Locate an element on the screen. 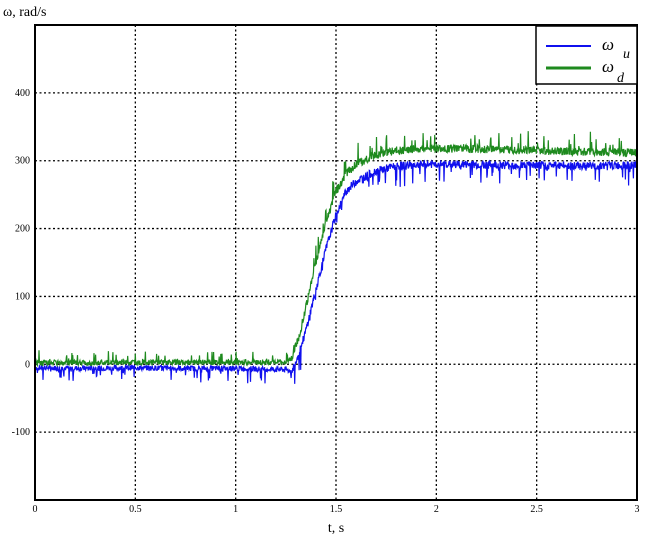  x-tick-label: 1 is located at coordinates (235, 509).